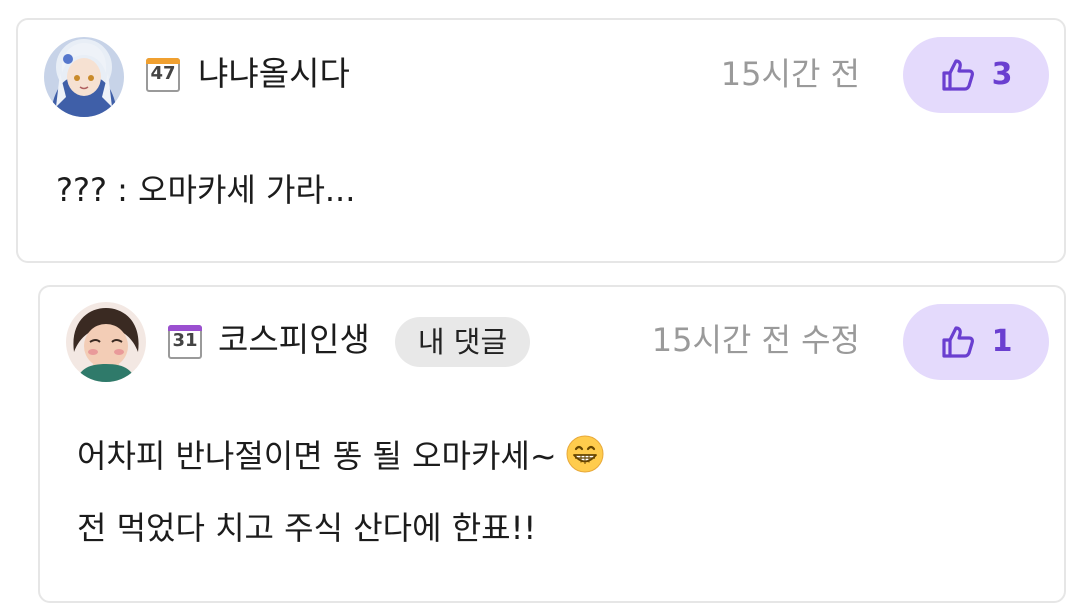 This screenshot has width=1080, height=603. I want to click on comment-text-line: 어차피 반나절이면 똥 될 오마카세~, so click(341, 455).